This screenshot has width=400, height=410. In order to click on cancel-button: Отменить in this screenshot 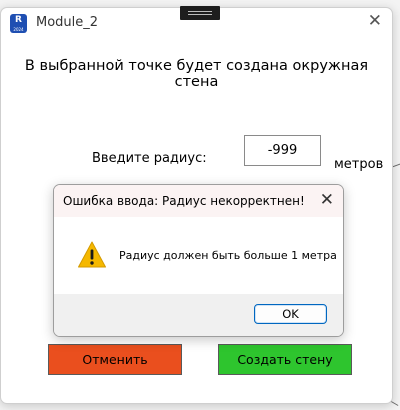, I will do `click(115, 359)`.